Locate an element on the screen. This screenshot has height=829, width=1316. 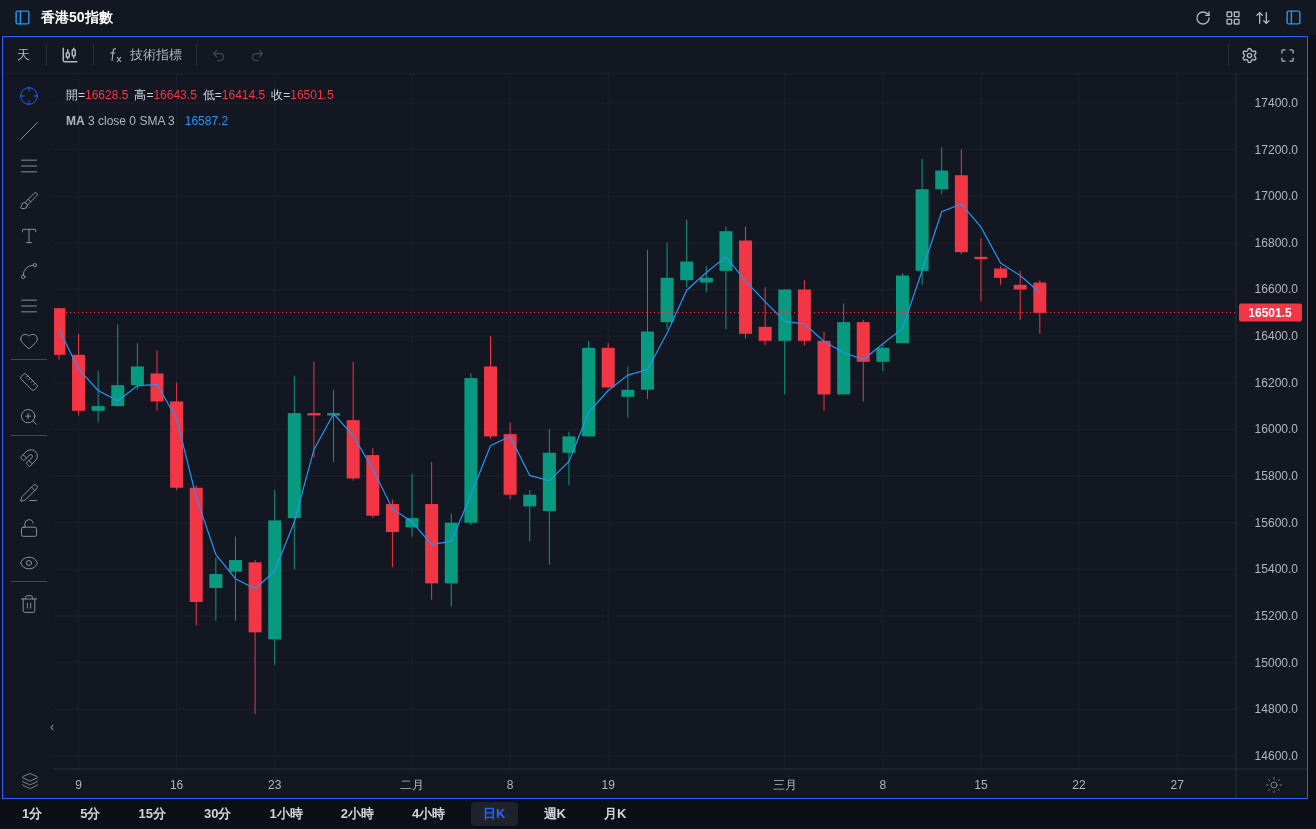
window-title: 香港50指數 is located at coordinates (77, 17).